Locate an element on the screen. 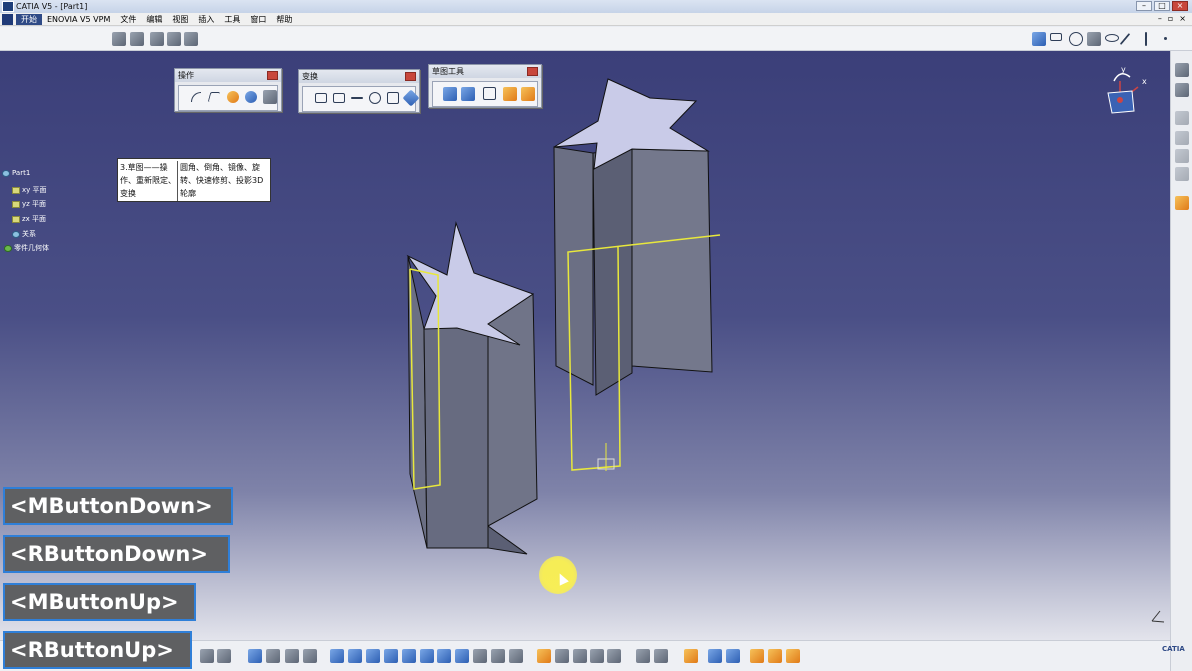 This screenshot has height=671, width=1192. tree-item-yz: yz 平面 is located at coordinates (29, 204).